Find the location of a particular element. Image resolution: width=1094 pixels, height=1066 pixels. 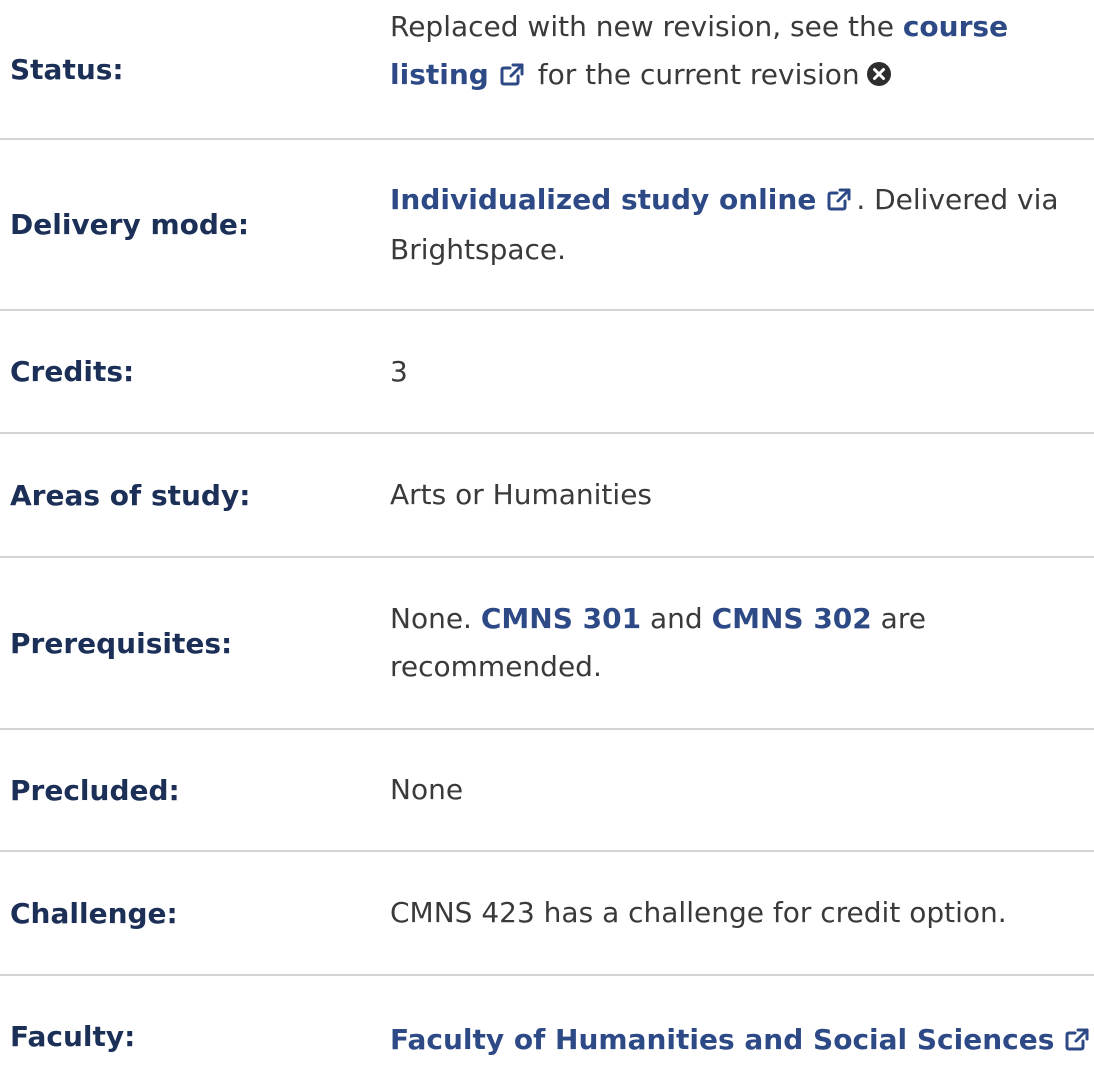

delivery-mode-label: Delivery mode: is located at coordinates (130, 224).